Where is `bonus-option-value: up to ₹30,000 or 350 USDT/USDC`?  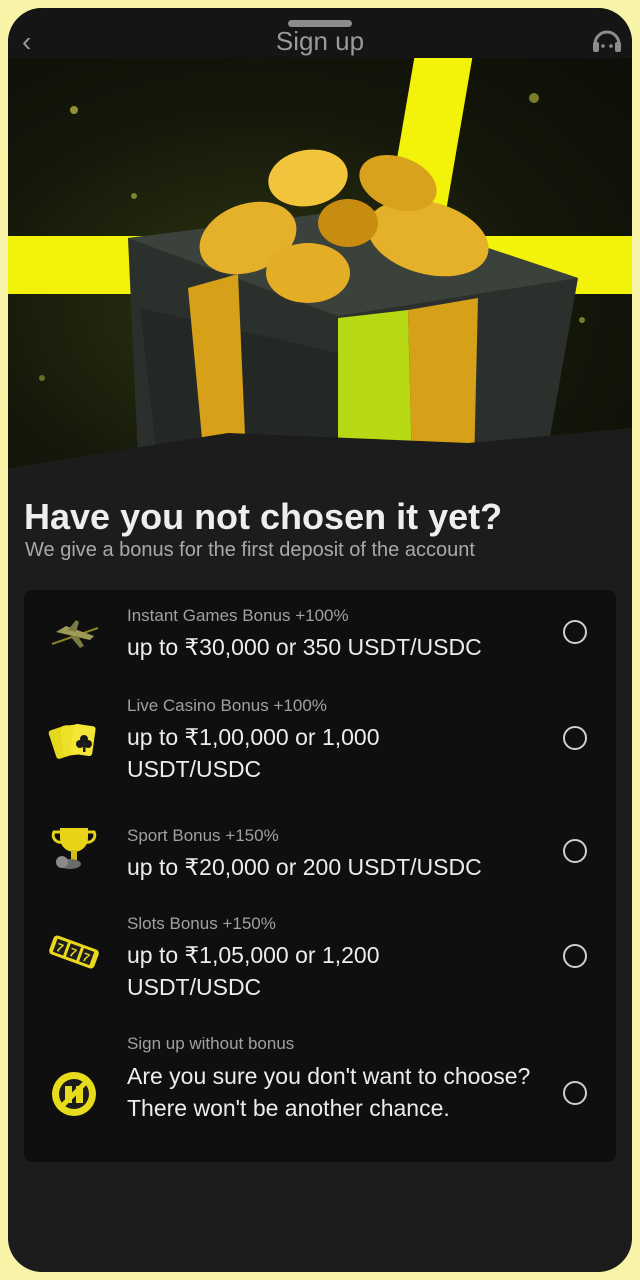 bonus-option-value: up to ₹30,000 or 350 USDT/USDC is located at coordinates (304, 647).